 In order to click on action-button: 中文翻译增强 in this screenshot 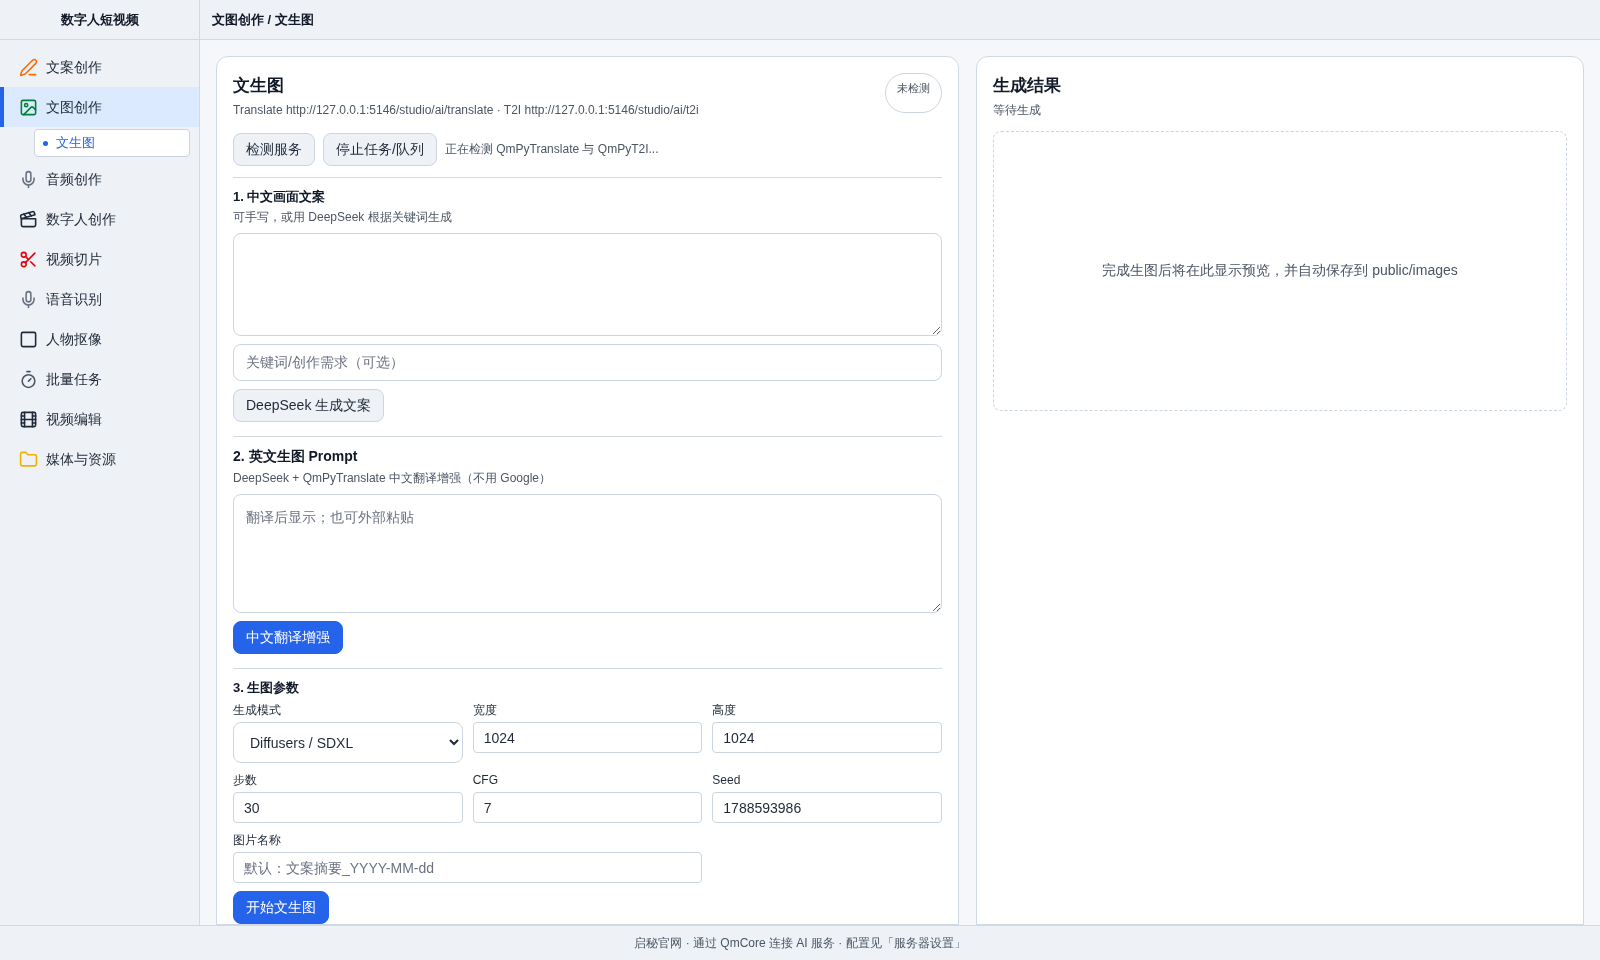, I will do `click(288, 637)`.